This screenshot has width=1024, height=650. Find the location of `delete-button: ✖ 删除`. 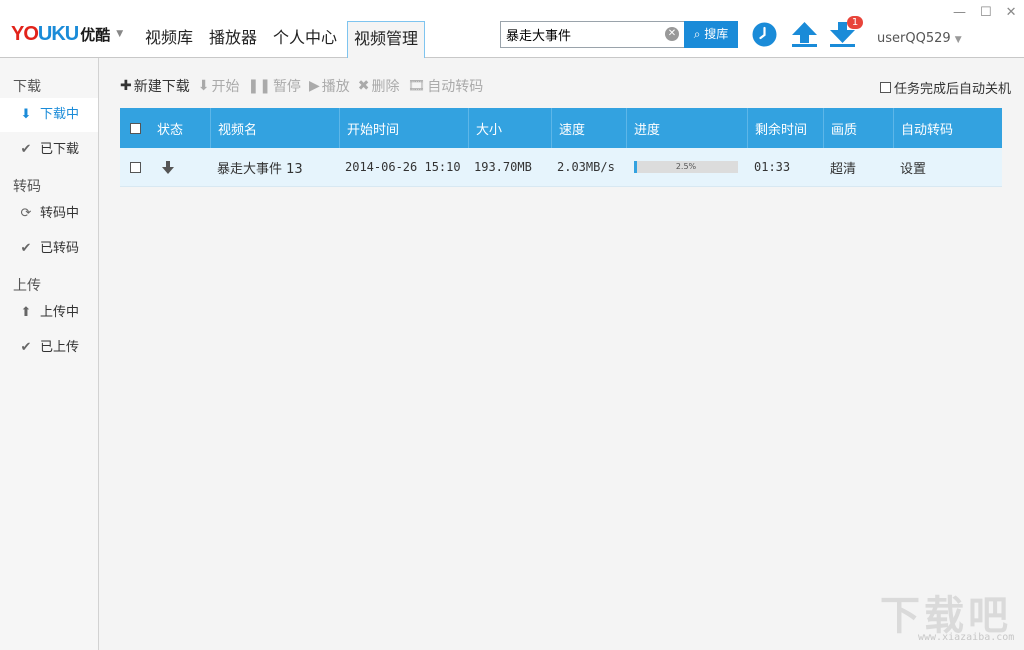

delete-button: ✖ 删除 is located at coordinates (379, 86).